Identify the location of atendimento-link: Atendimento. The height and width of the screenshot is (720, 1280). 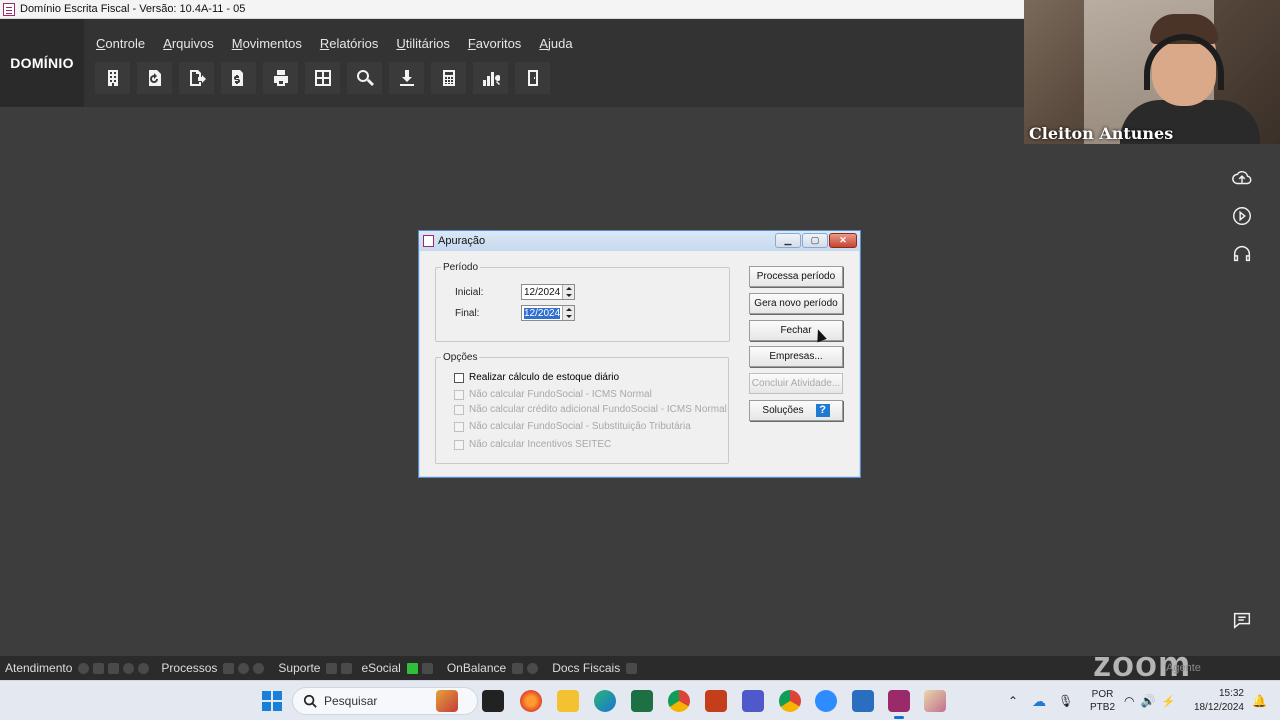
(38, 668).